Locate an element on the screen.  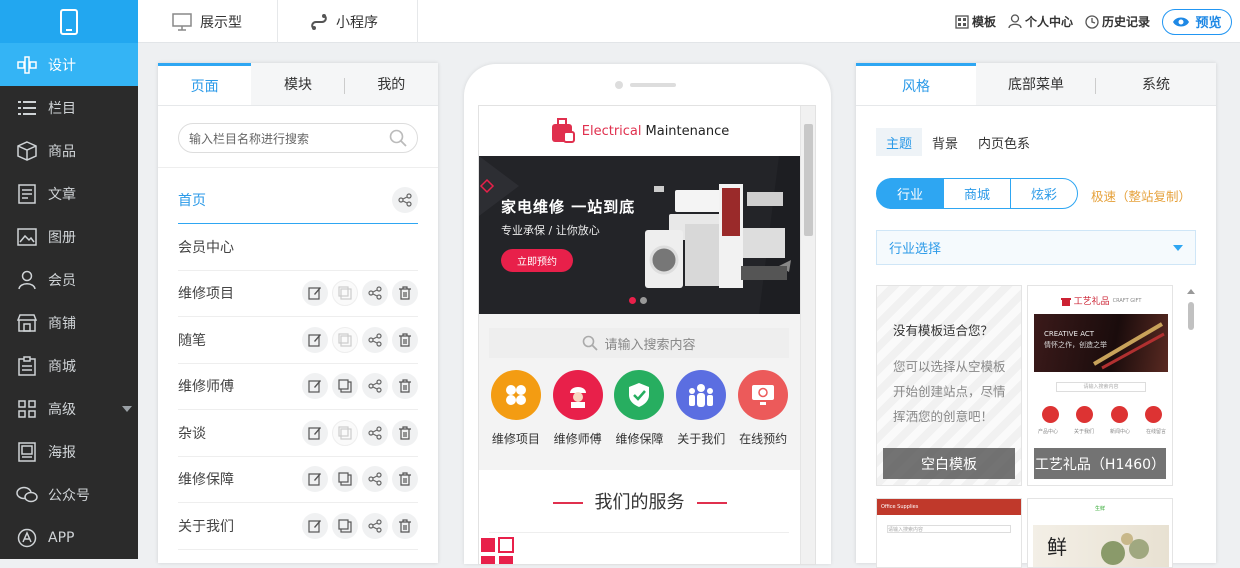
tab-pages: 页面 is located at coordinates (205, 84).